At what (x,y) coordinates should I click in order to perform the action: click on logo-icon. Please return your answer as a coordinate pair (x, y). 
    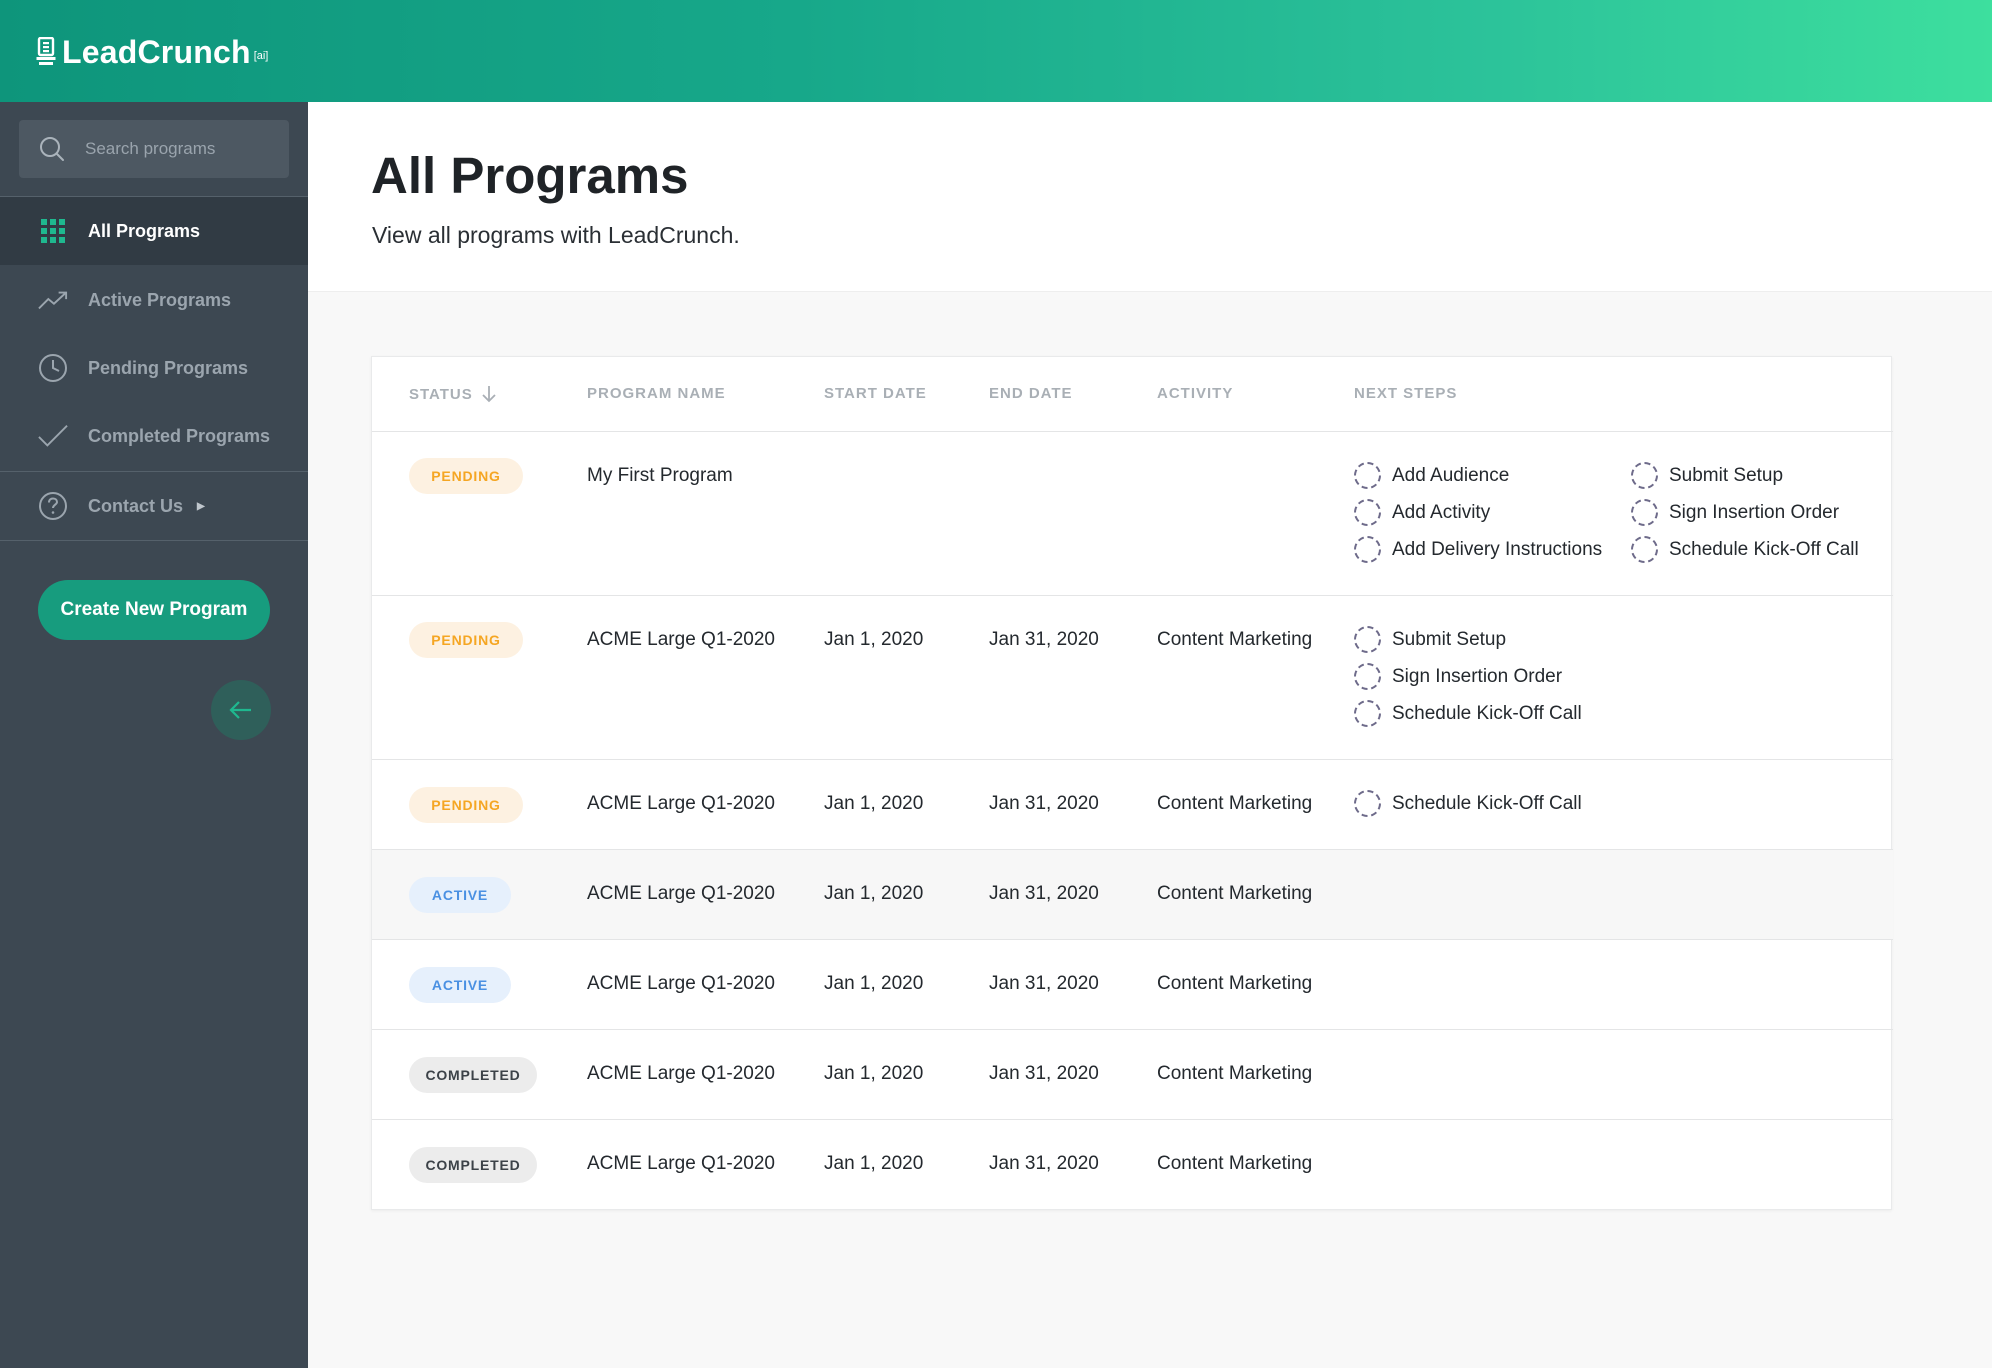
    Looking at the image, I should click on (46, 51).